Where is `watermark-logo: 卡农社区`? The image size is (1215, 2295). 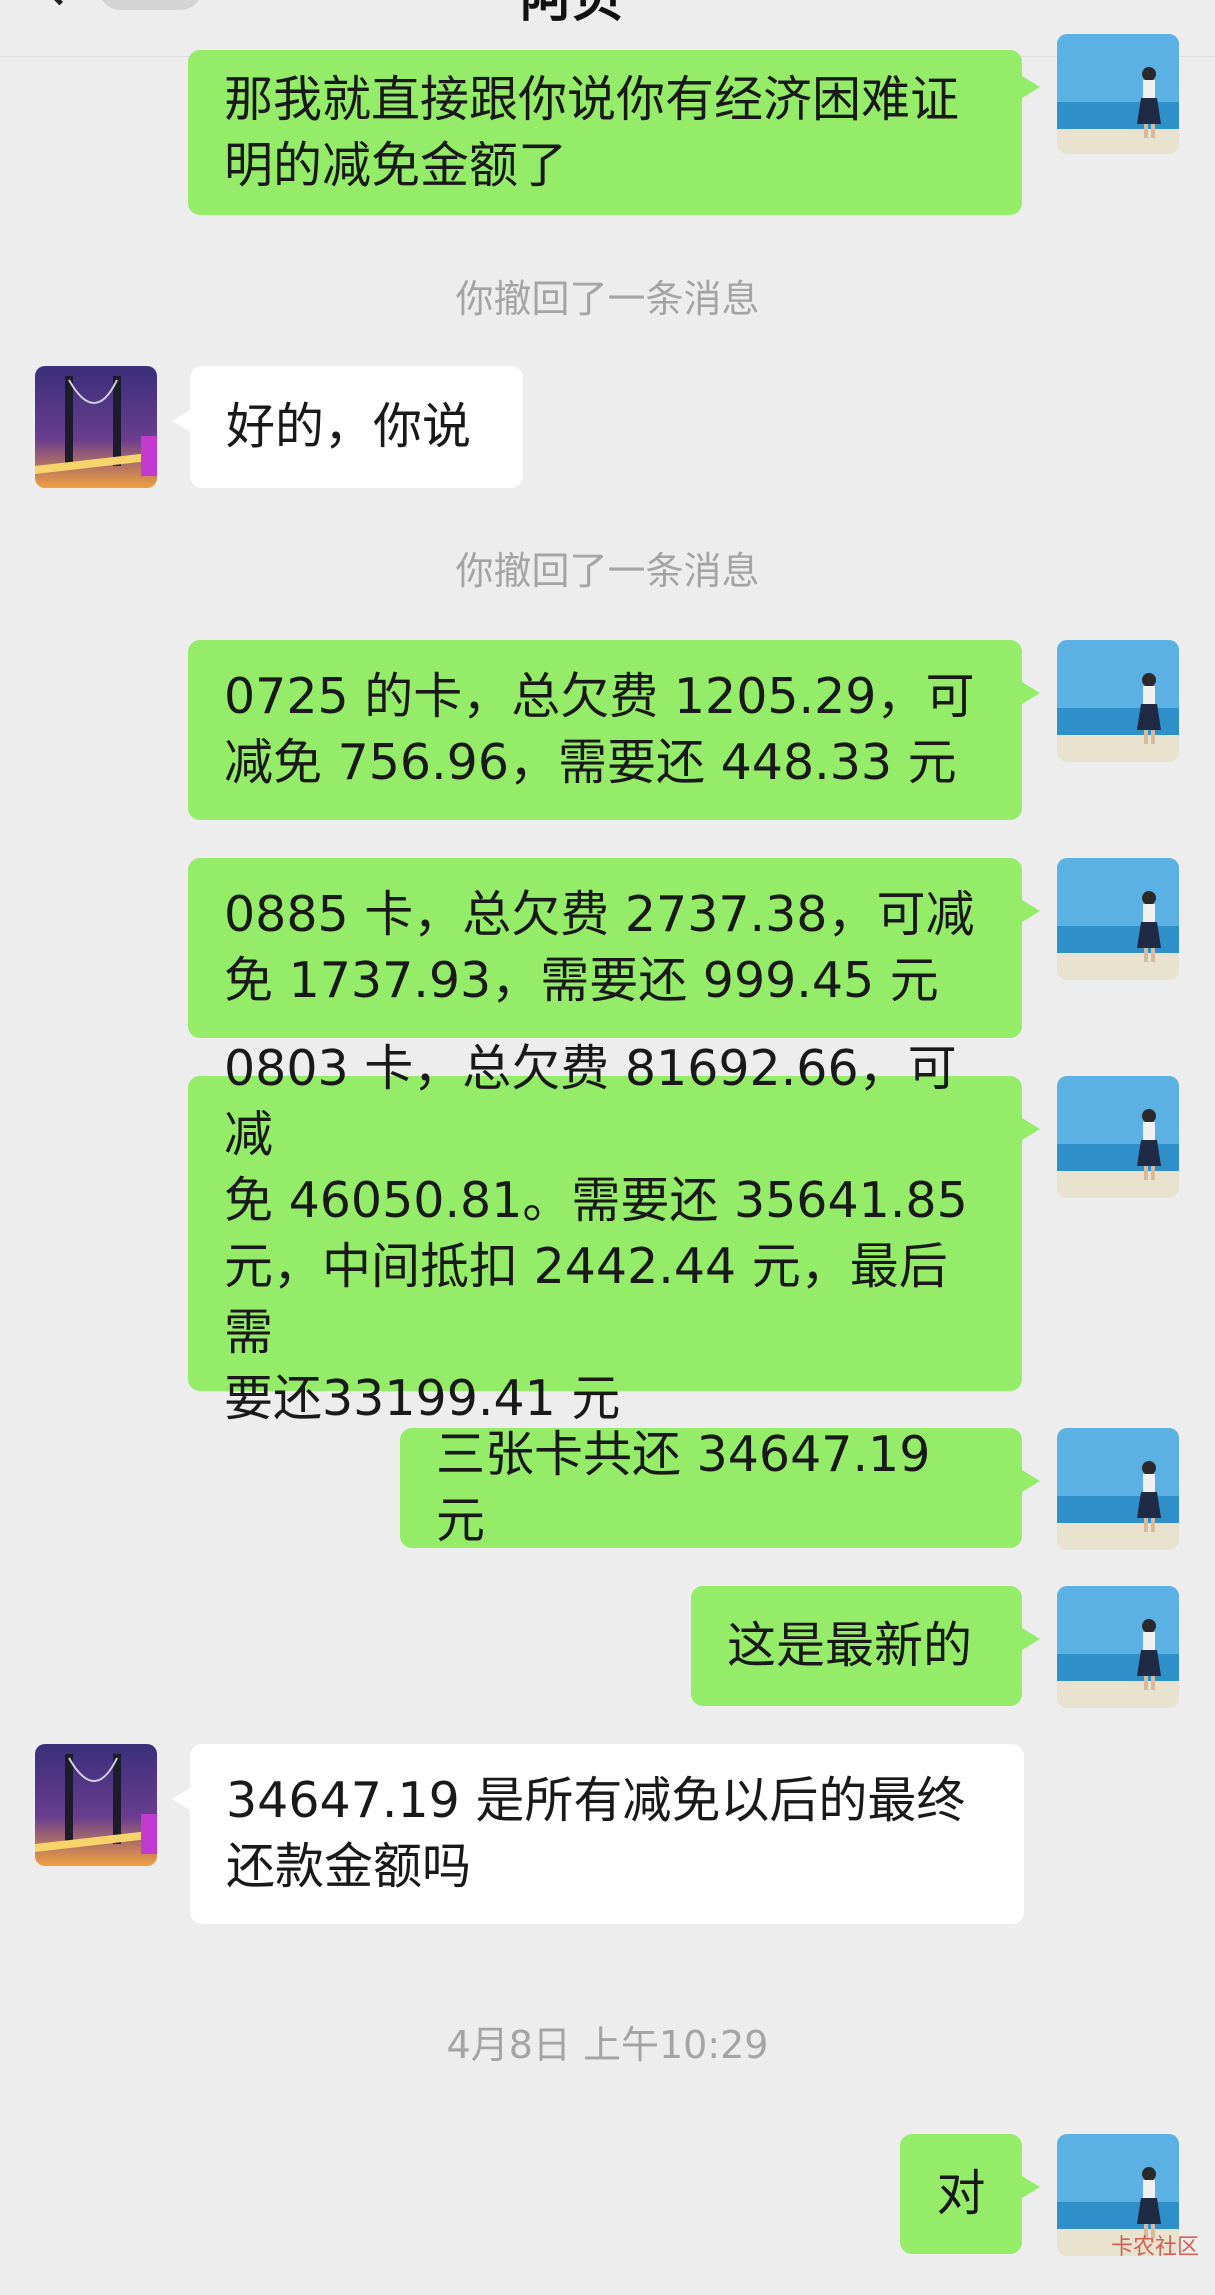
watermark-logo: 卡农社区 is located at coordinates (1154, 2247).